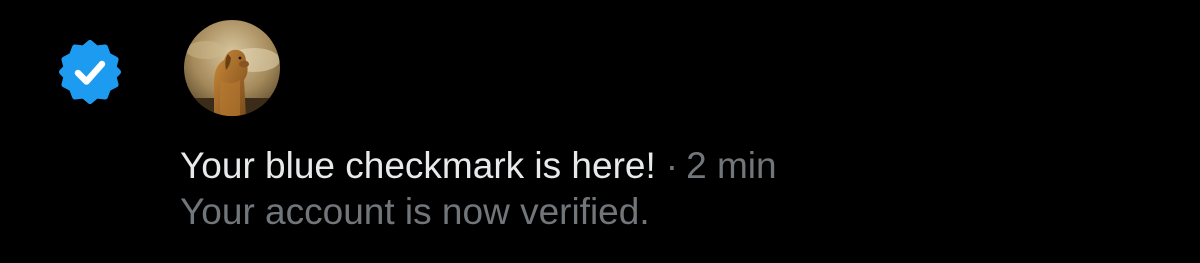 This screenshot has width=1200, height=263. I want to click on notification-title: Your blue checkmark is here!, so click(418, 165).